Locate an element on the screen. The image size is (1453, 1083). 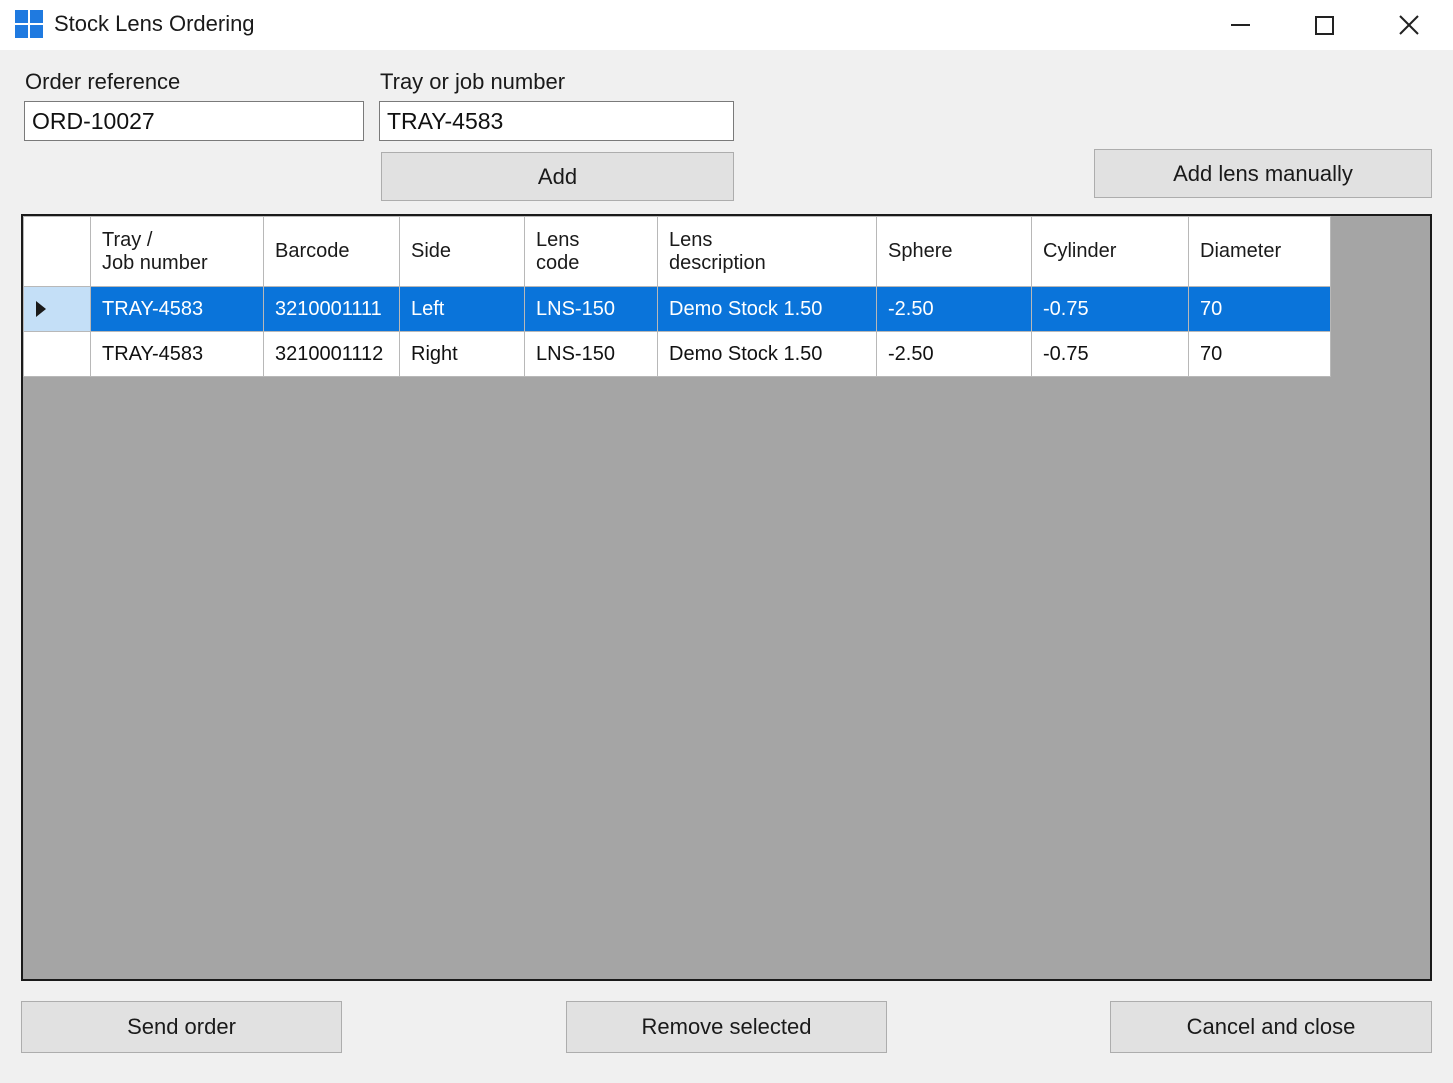
add-lens-manually-button: Add lens manually is located at coordinates (1263, 173).